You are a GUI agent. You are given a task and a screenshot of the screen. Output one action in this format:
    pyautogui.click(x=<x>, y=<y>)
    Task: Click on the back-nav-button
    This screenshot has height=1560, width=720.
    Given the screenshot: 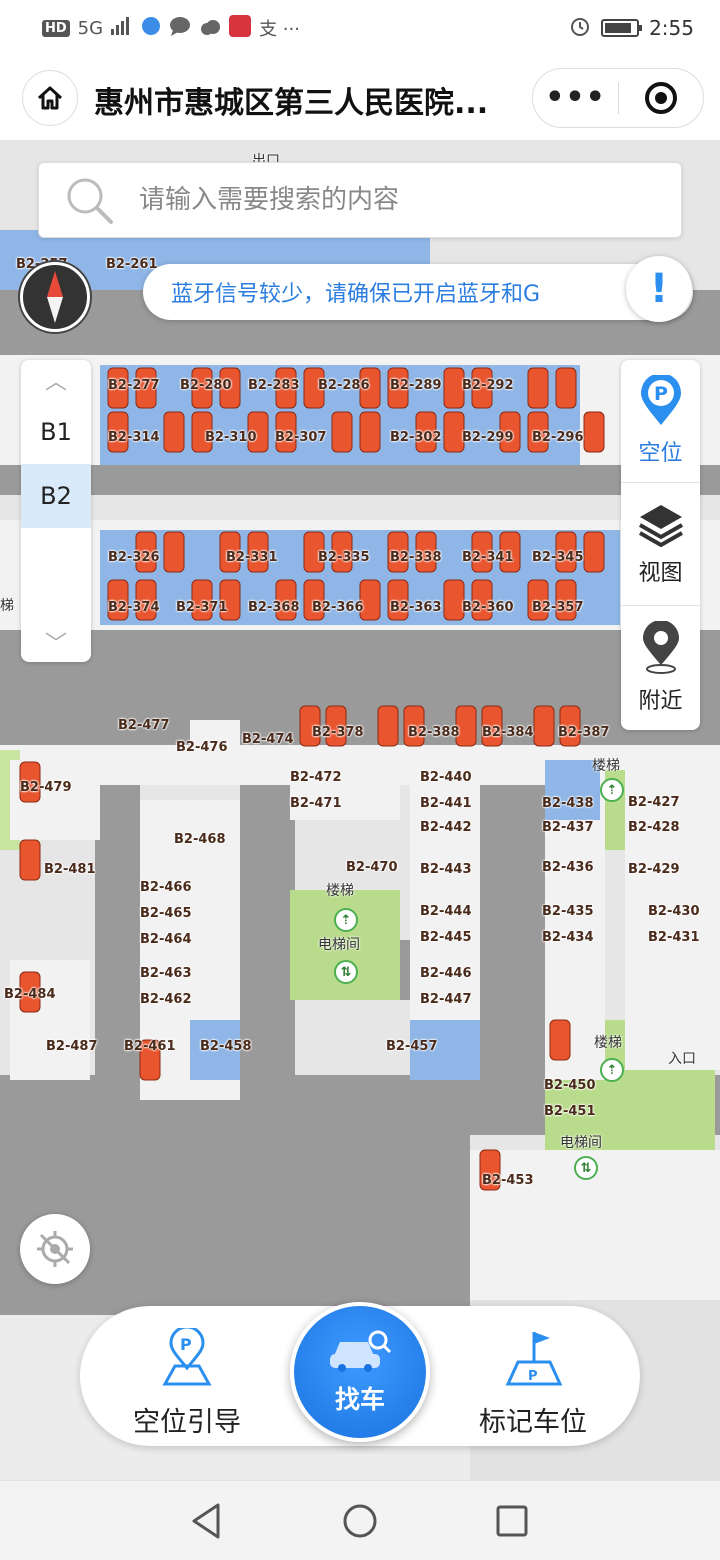 What is the action you would take?
    pyautogui.click(x=206, y=1521)
    